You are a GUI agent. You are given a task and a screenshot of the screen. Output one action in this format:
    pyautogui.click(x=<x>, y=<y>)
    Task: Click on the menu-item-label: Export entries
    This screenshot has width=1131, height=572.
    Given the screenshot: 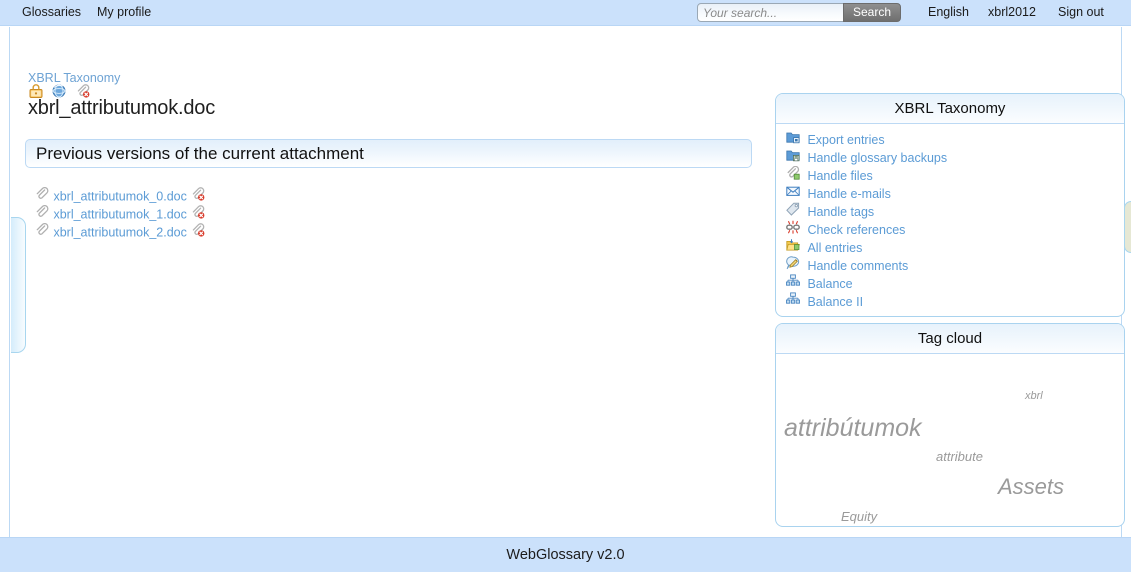 What is the action you would take?
    pyautogui.click(x=846, y=139)
    